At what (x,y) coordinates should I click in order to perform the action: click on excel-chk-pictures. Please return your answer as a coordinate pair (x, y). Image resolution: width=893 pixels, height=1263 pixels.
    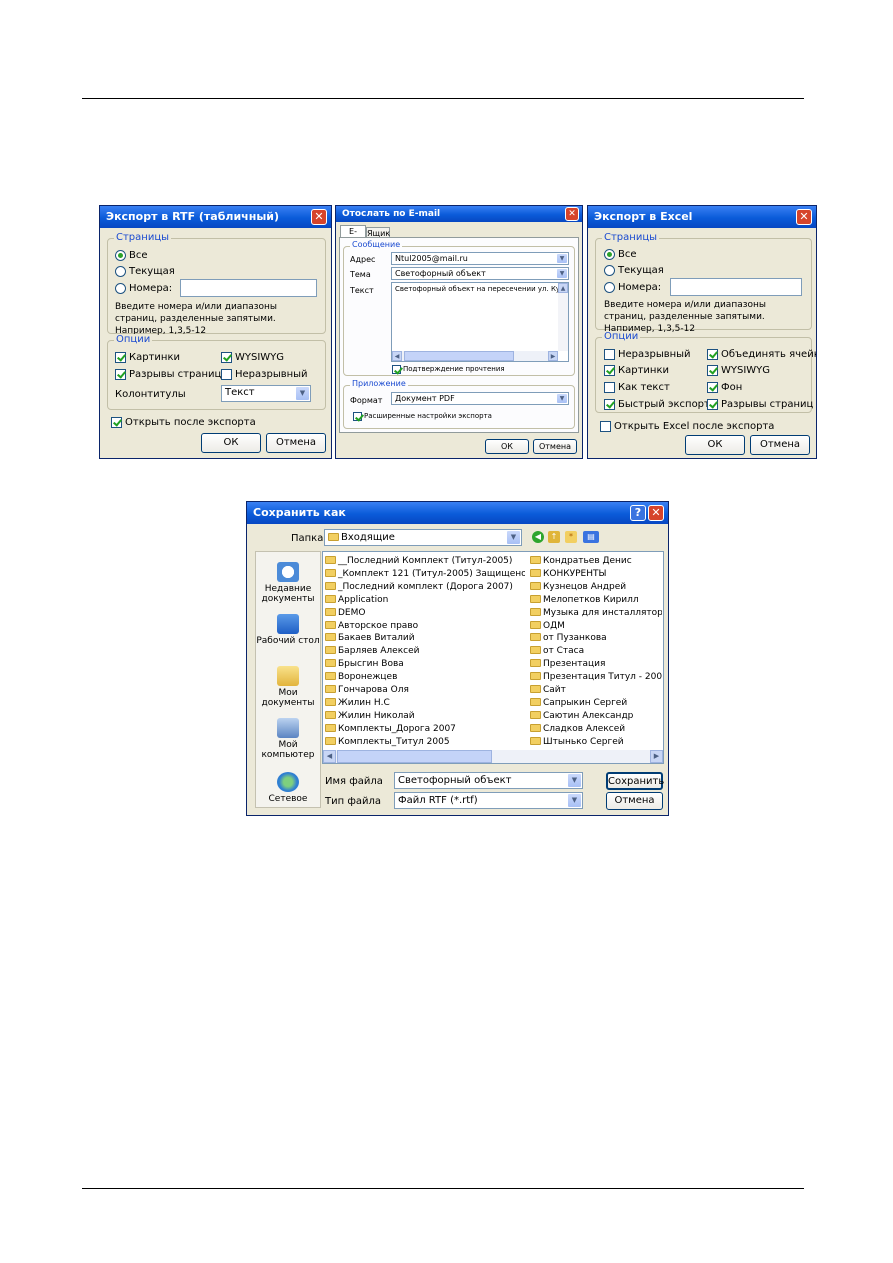
    Looking at the image, I should click on (609, 370).